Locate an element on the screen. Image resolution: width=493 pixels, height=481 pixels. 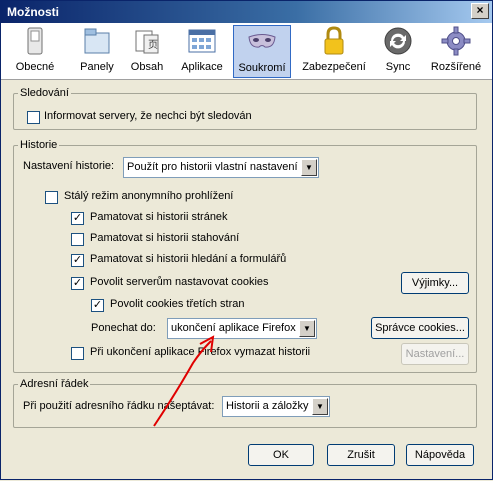
keep-until-select: ukončení aplikace Firefox ▼ is located at coordinates (242, 328).